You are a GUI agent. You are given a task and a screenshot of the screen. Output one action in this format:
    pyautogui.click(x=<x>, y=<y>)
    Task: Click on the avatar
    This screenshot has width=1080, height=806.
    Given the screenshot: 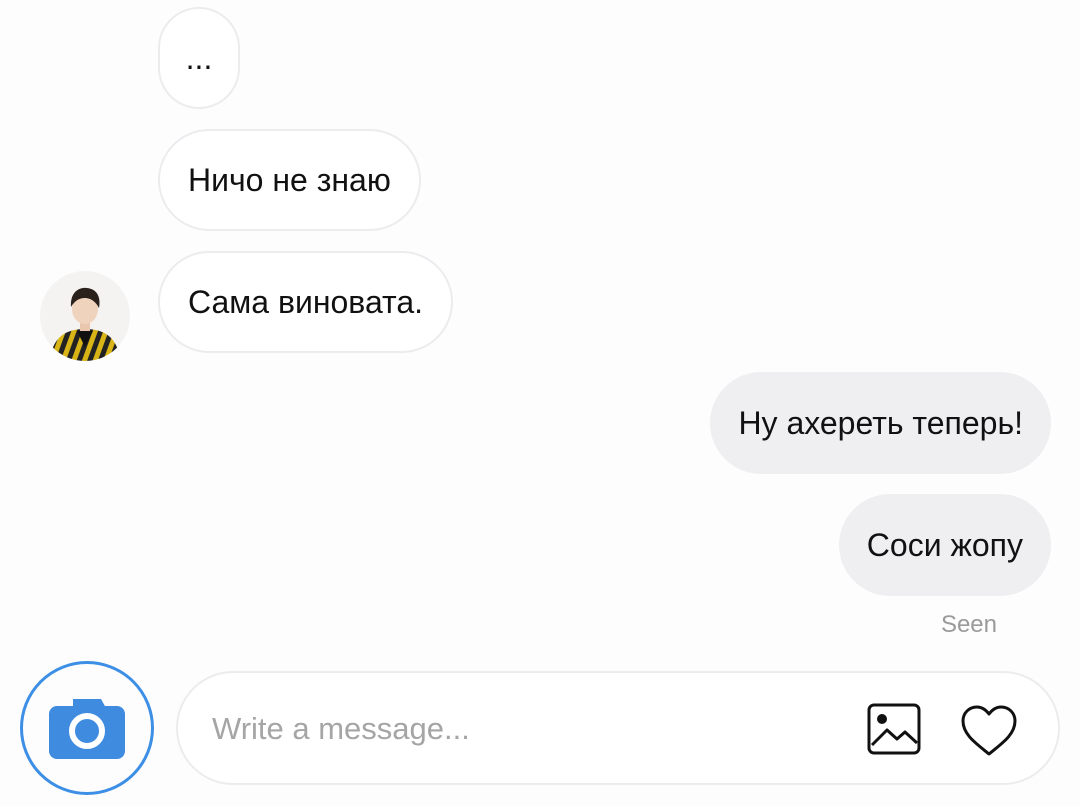 What is the action you would take?
    pyautogui.click(x=85, y=316)
    